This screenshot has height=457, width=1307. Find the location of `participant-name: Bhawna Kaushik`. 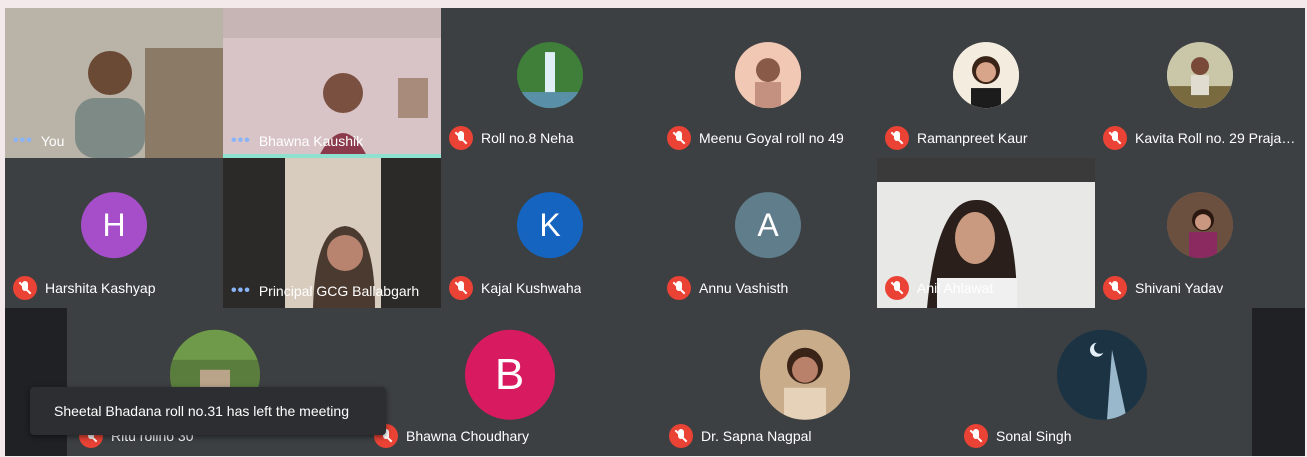

participant-name: Bhawna Kaushik is located at coordinates (311, 141).